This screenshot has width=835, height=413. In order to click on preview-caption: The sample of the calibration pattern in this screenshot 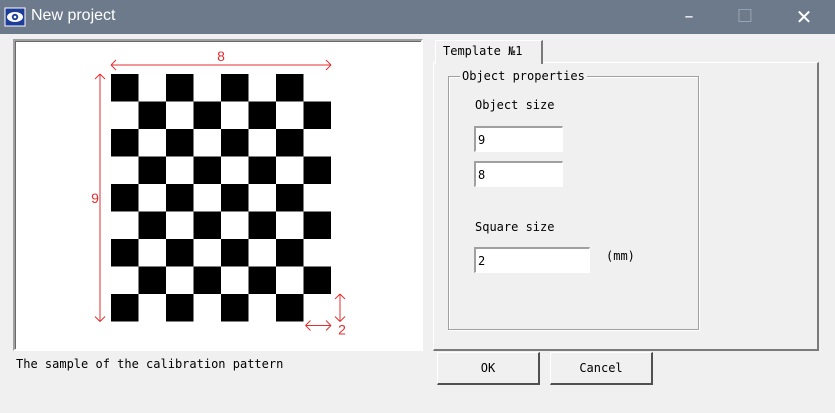, I will do `click(150, 364)`.